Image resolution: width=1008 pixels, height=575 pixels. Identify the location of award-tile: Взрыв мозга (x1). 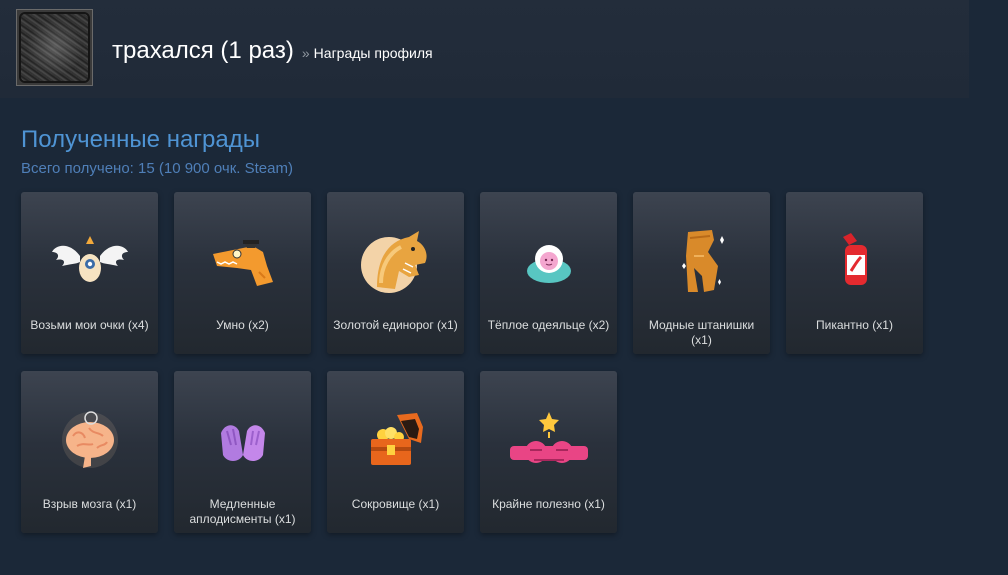
(89, 452).